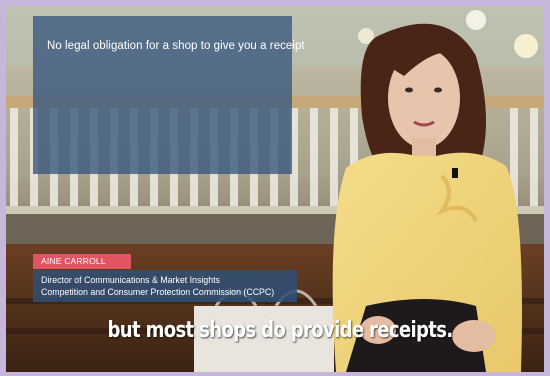 The image size is (550, 376). What do you see at coordinates (82, 261) in the screenshot?
I see `speaker-name: AINE CARROLL` at bounding box center [82, 261].